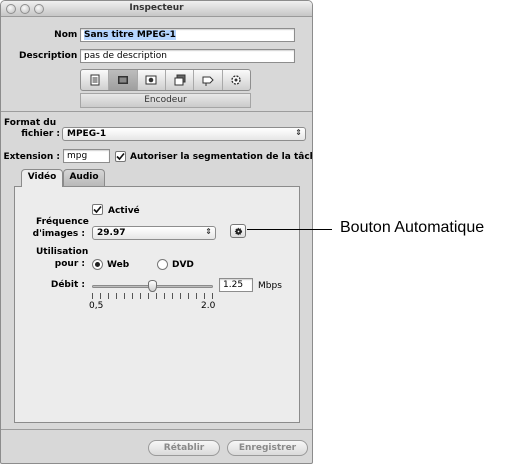 The width and height of the screenshot is (523, 470). I want to click on segmentation-checkbox, so click(120, 156).